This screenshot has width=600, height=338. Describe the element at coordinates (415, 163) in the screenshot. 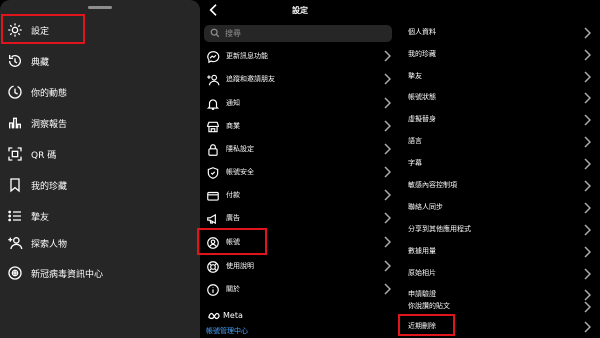

I see `account-item-label: 字幕` at that location.